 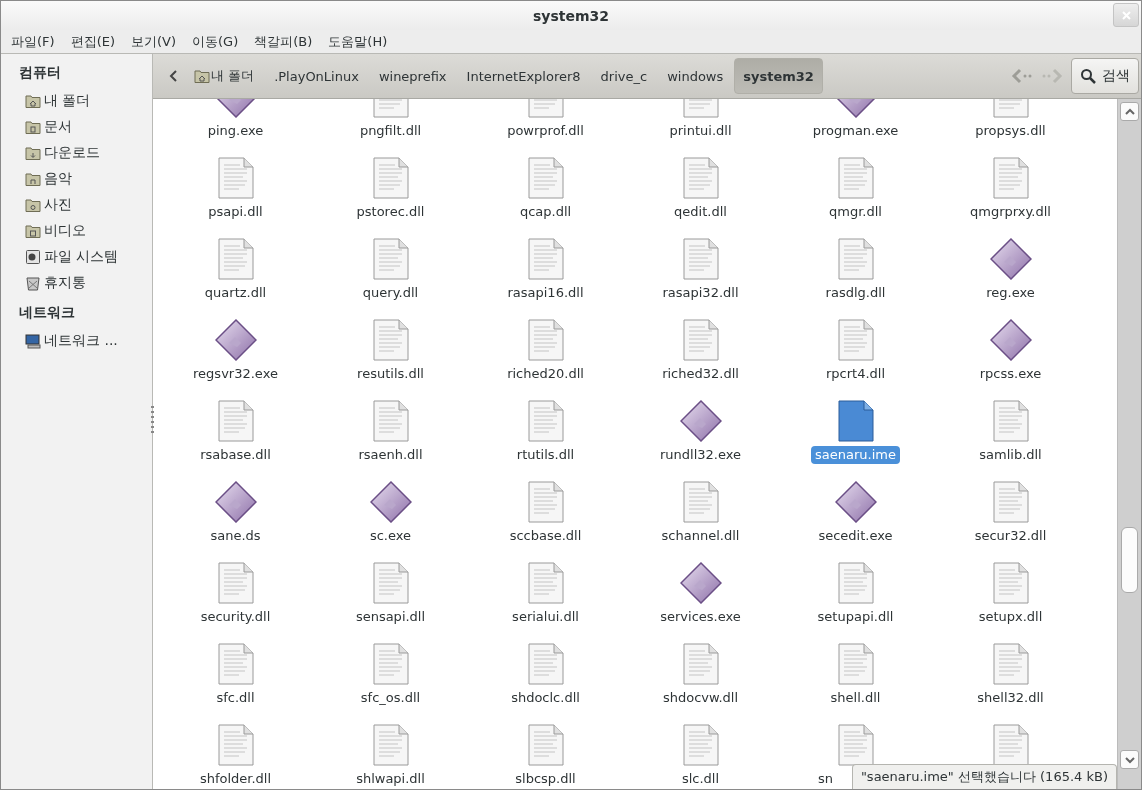 I want to click on file-name: qmgr.dll, so click(x=855, y=212).